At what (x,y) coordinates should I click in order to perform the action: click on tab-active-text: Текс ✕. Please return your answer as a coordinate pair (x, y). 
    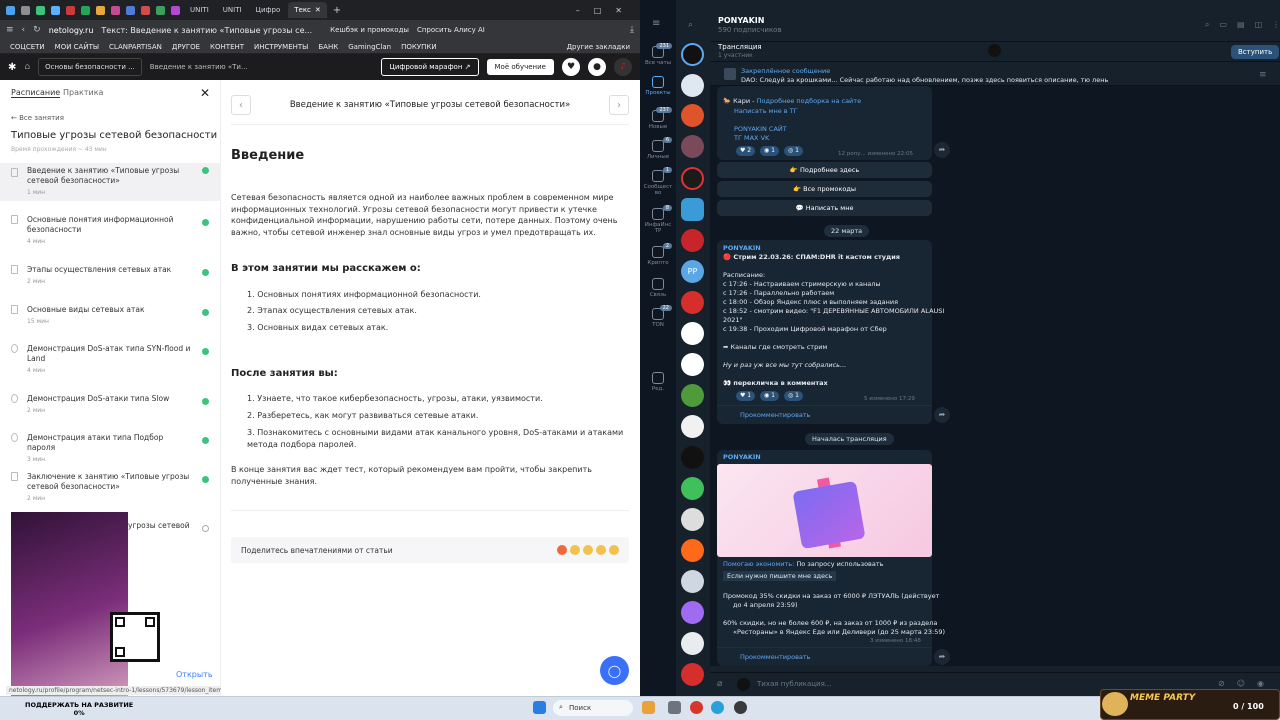
    Looking at the image, I should click on (307, 10).